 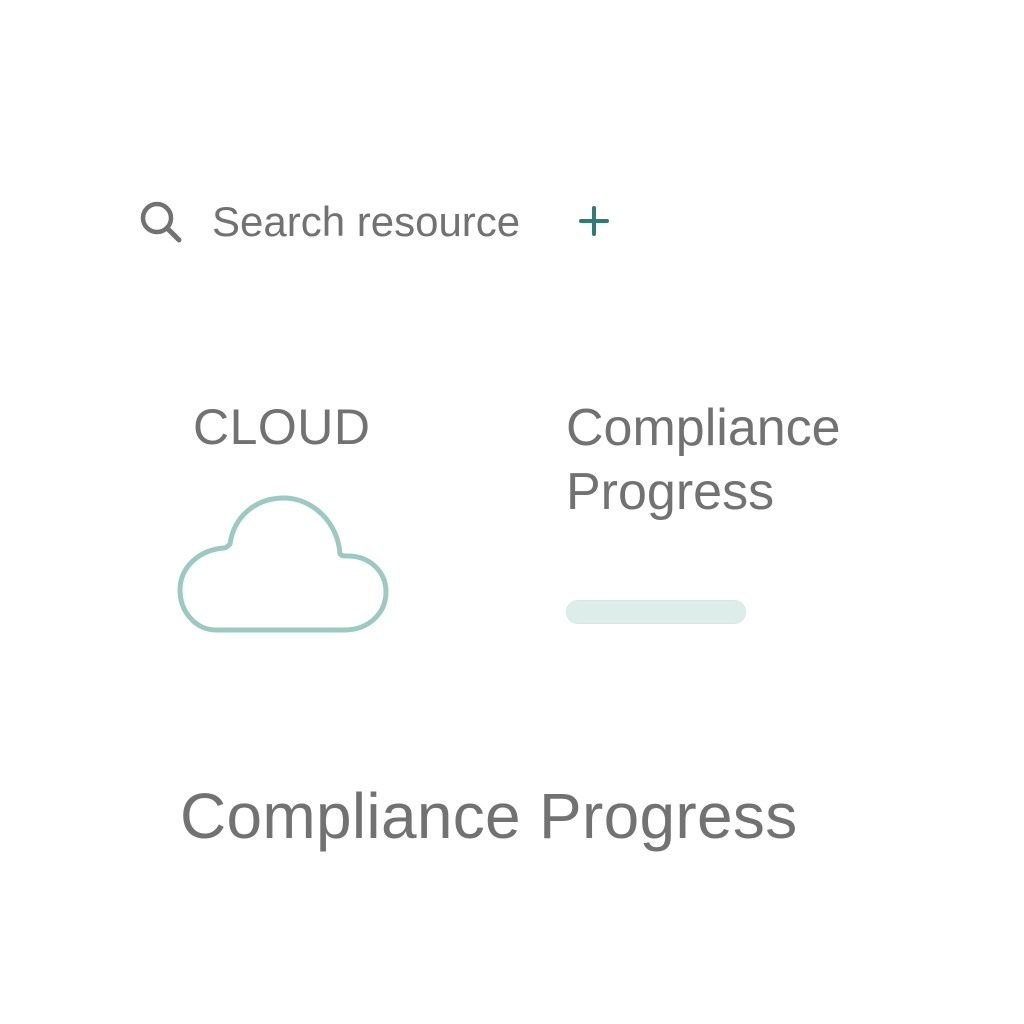 I want to click on compliance-progress-bar, so click(x=656, y=612).